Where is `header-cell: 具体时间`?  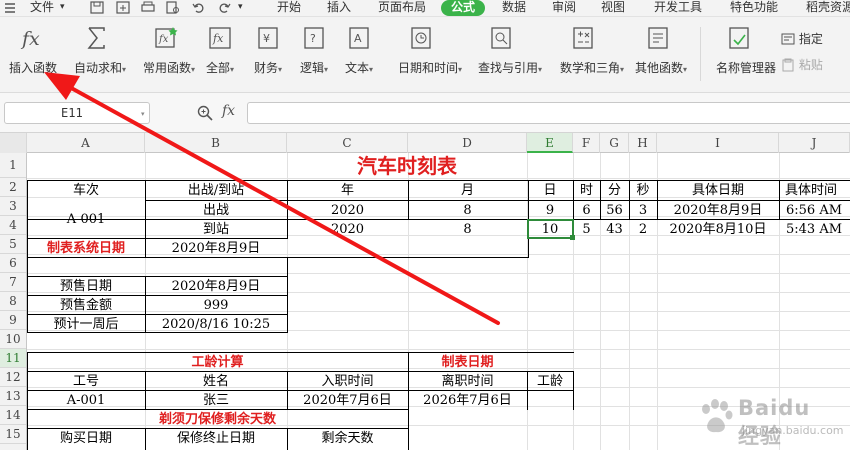
header-cell: 具体时间 is located at coordinates (814, 190).